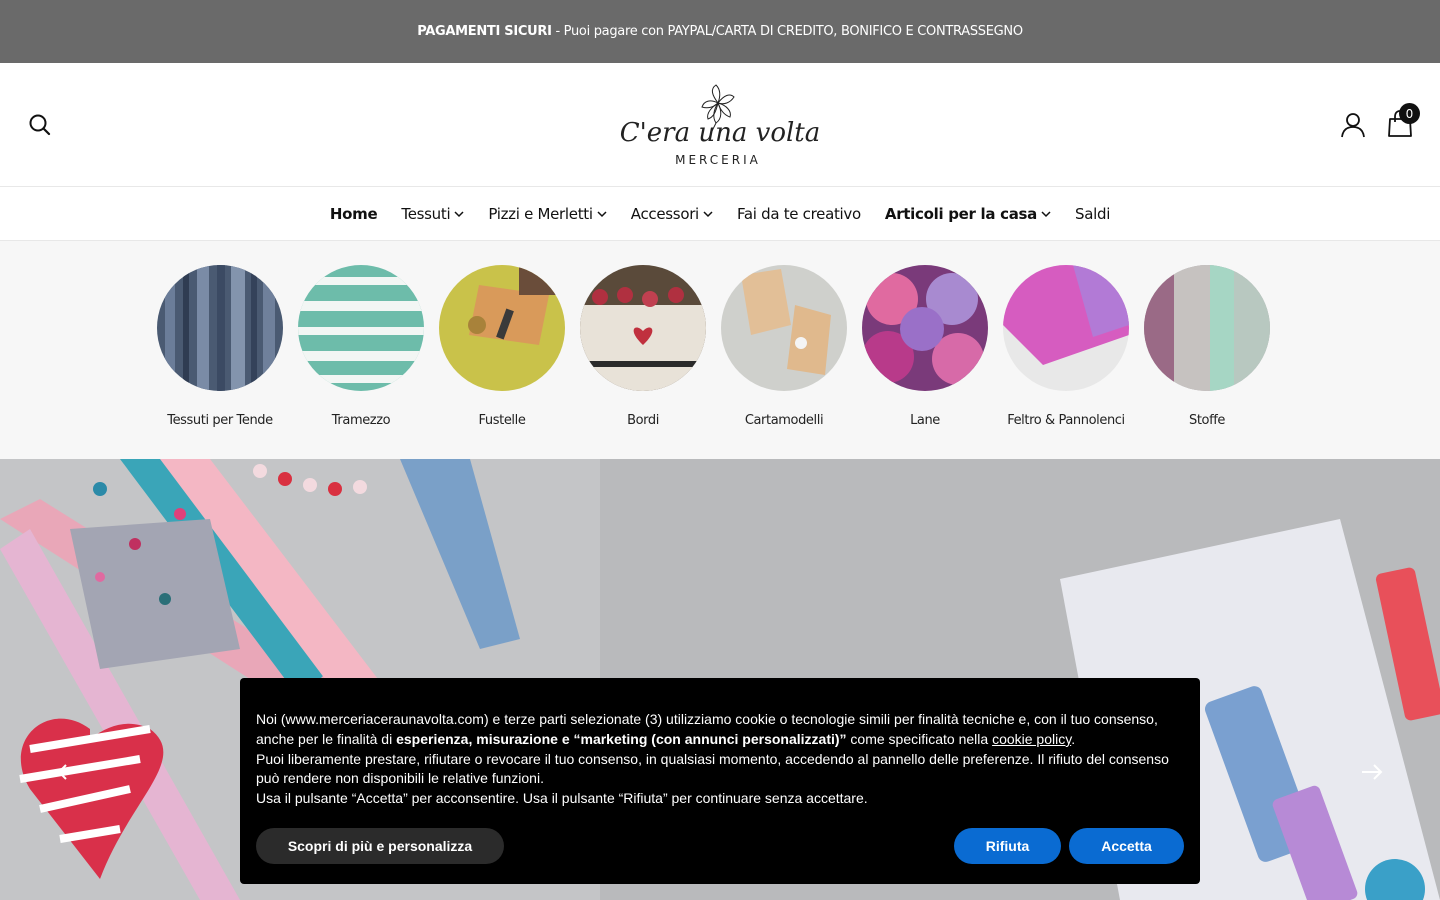  I want to click on category-fustelle: Fustelle, so click(502, 346).